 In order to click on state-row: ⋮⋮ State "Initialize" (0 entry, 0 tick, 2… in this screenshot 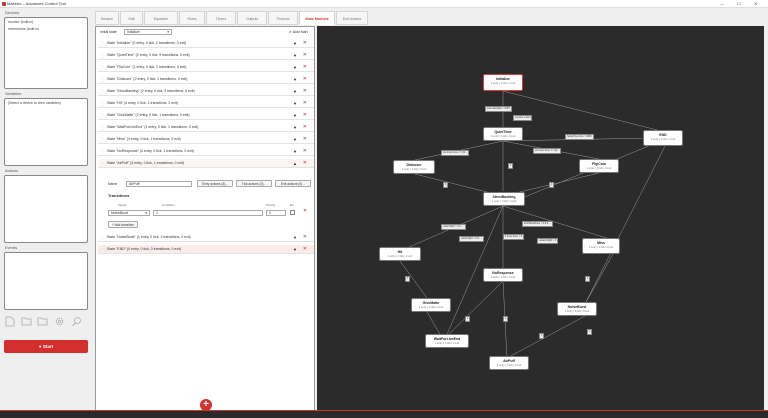, I will do `click(206, 43)`.